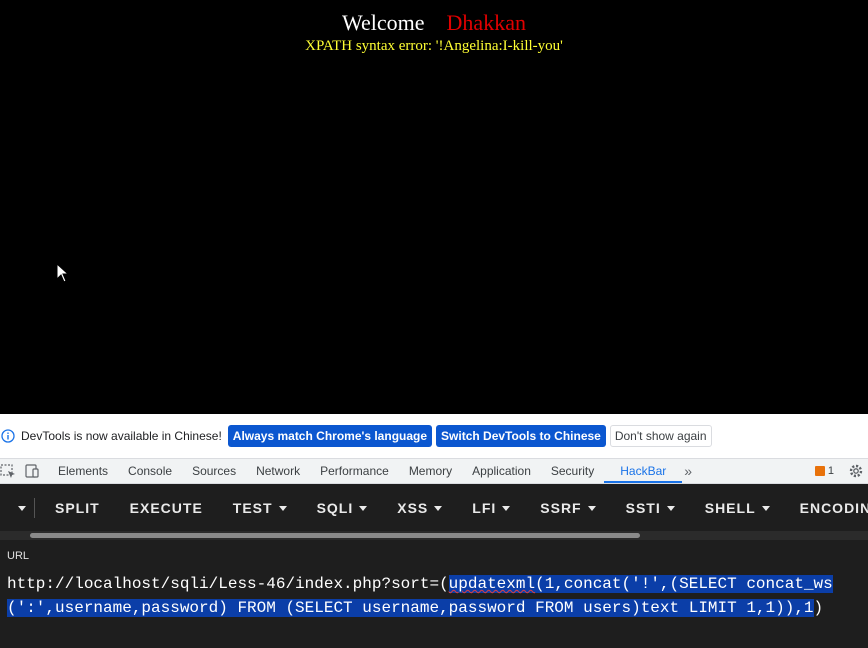  What do you see at coordinates (278, 471) in the screenshot?
I see `tab-network: Network` at bounding box center [278, 471].